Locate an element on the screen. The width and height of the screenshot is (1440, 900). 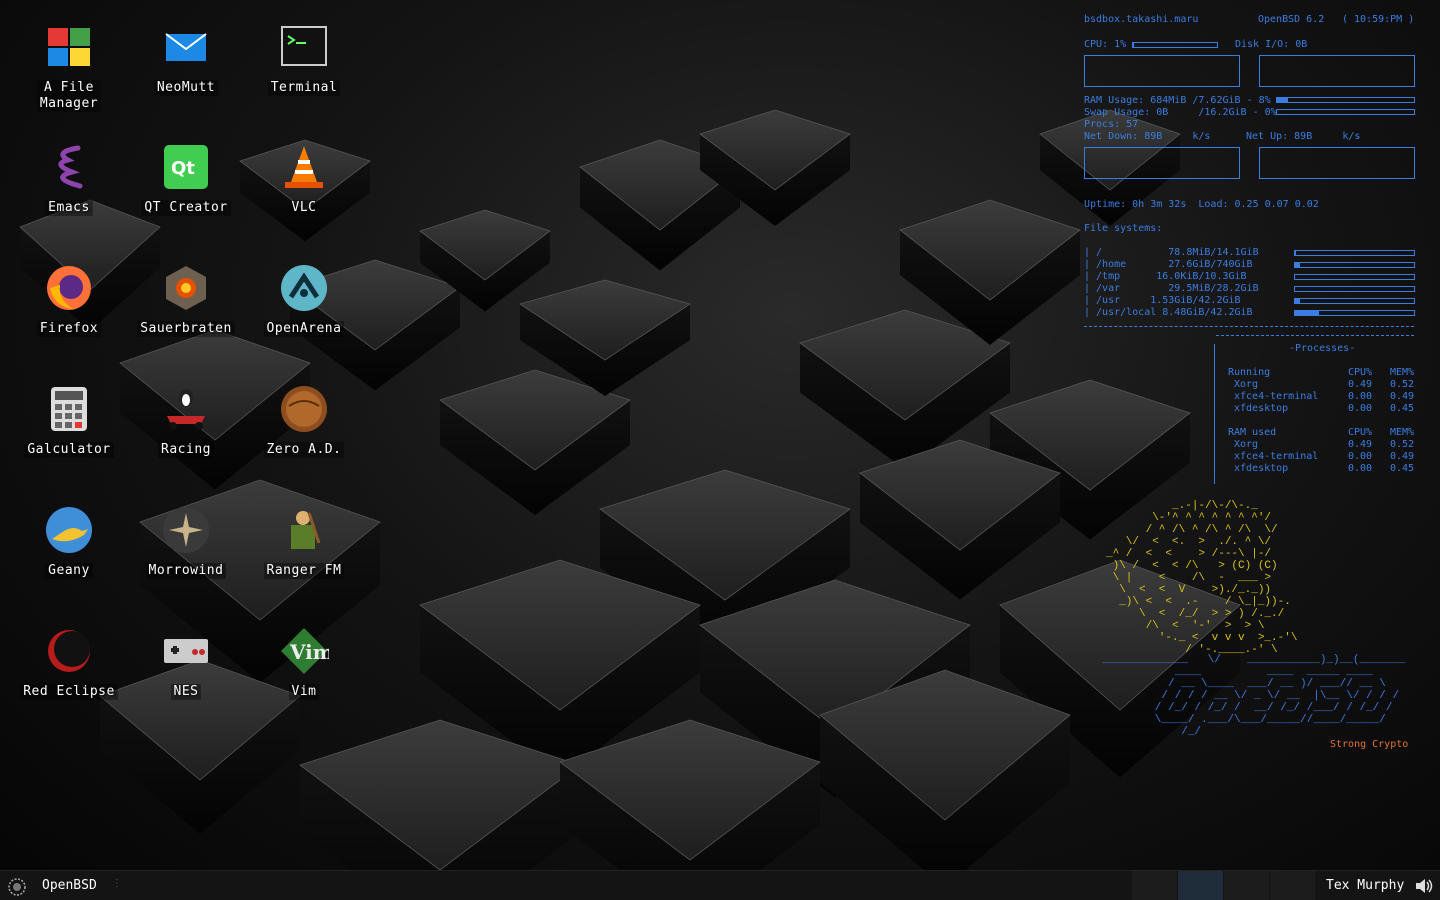
openbsd-puffy-icon is located at coordinates (17, 887).